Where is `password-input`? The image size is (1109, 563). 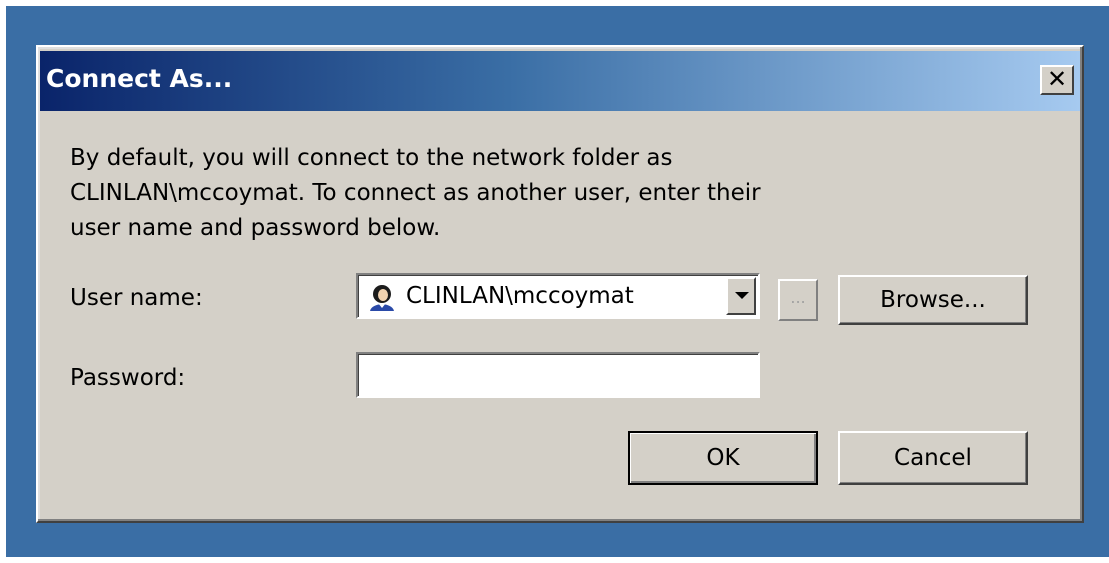 password-input is located at coordinates (558, 375).